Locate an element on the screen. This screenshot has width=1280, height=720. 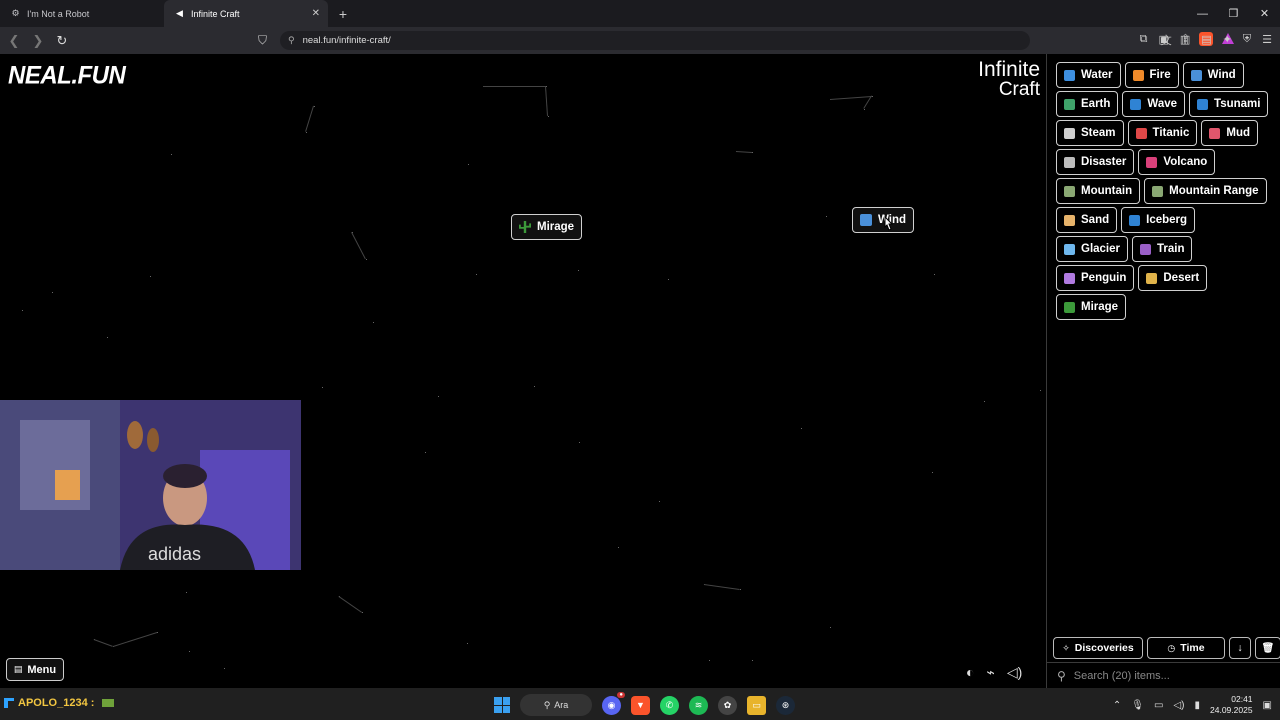
clear-broom-icon: ⌁ is located at coordinates (990, 672).